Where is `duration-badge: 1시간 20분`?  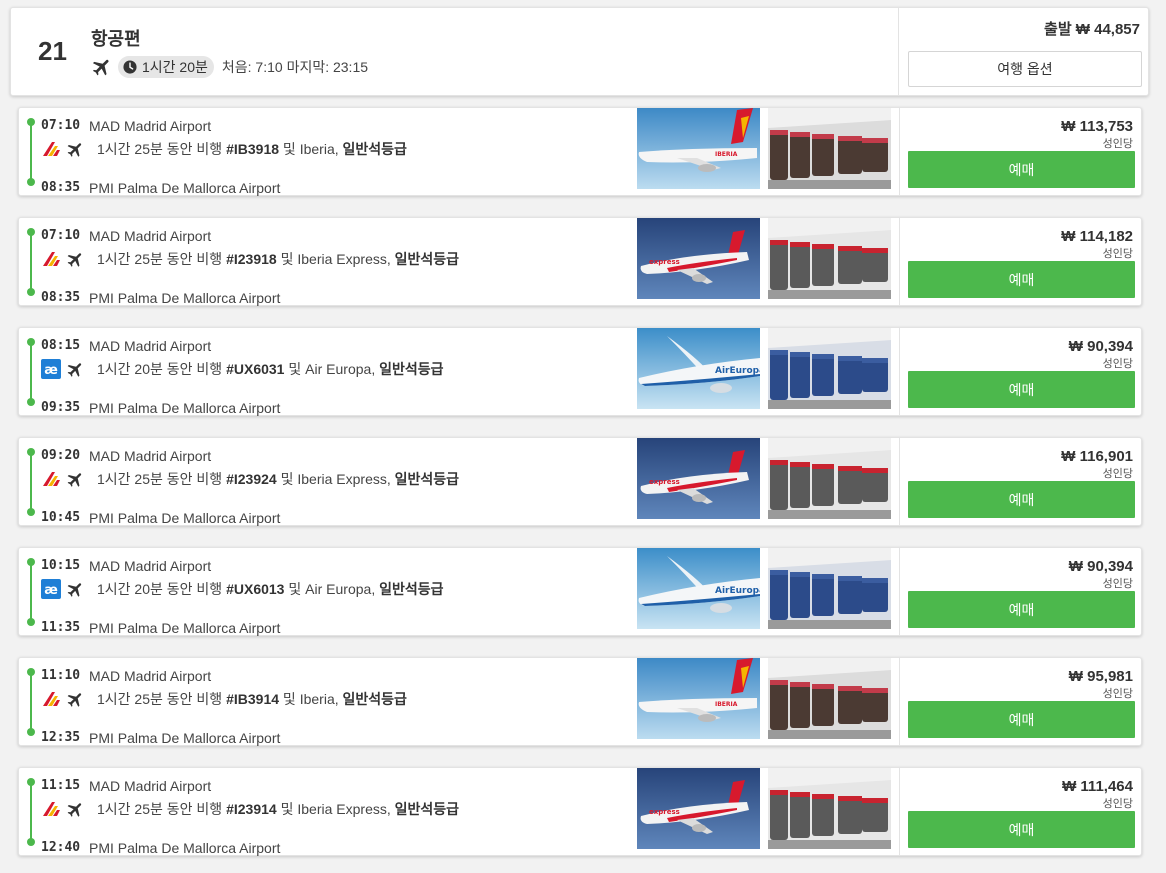 duration-badge: 1시간 20분 is located at coordinates (166, 67).